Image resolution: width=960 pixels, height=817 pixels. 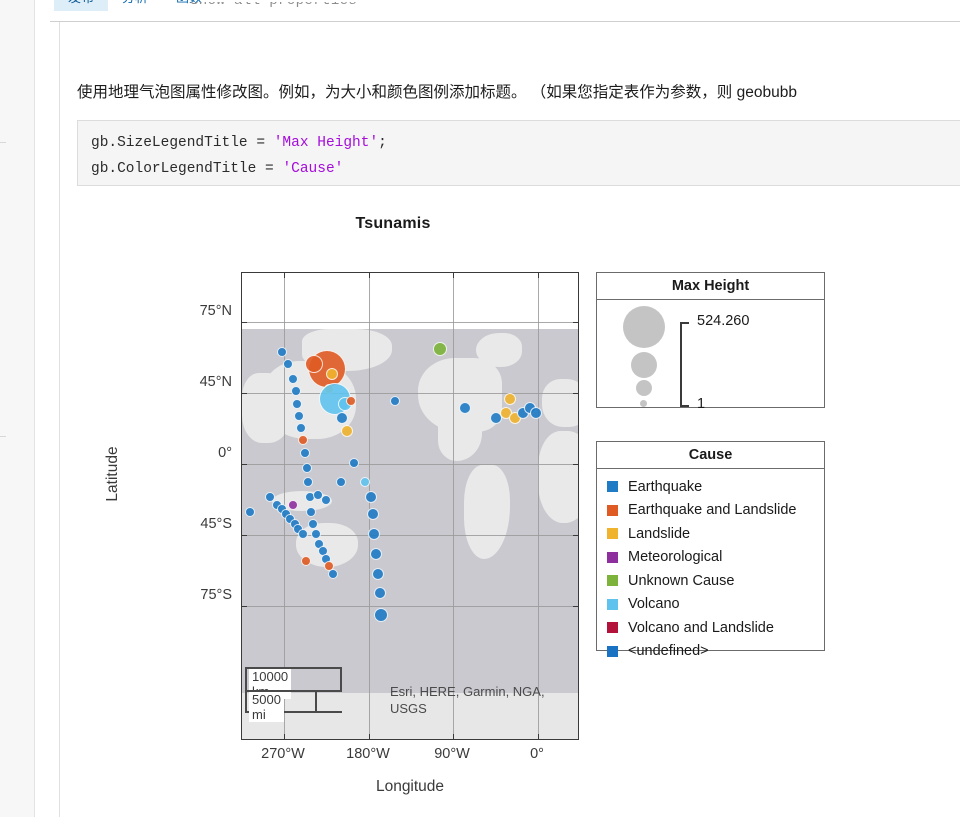 I want to click on gridline-lon-90w, so click(x=453, y=506).